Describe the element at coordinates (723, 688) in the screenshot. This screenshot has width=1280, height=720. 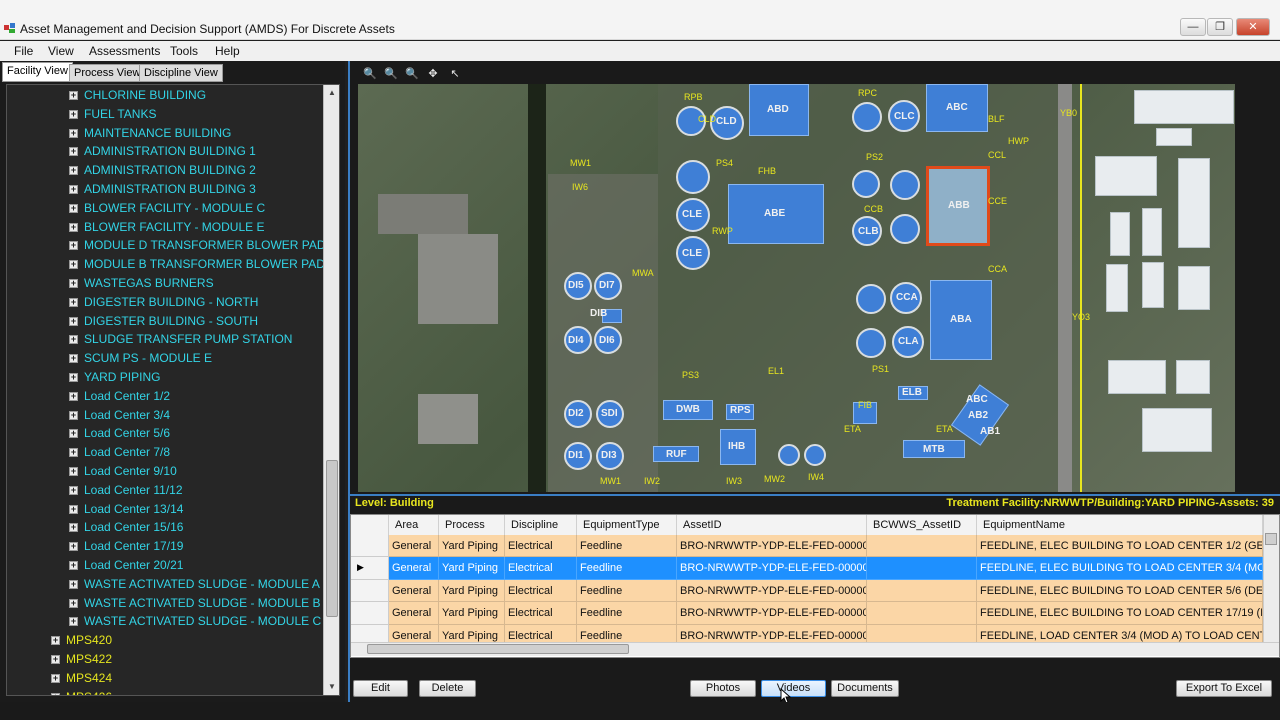
I see `photos-button: Photos` at that location.